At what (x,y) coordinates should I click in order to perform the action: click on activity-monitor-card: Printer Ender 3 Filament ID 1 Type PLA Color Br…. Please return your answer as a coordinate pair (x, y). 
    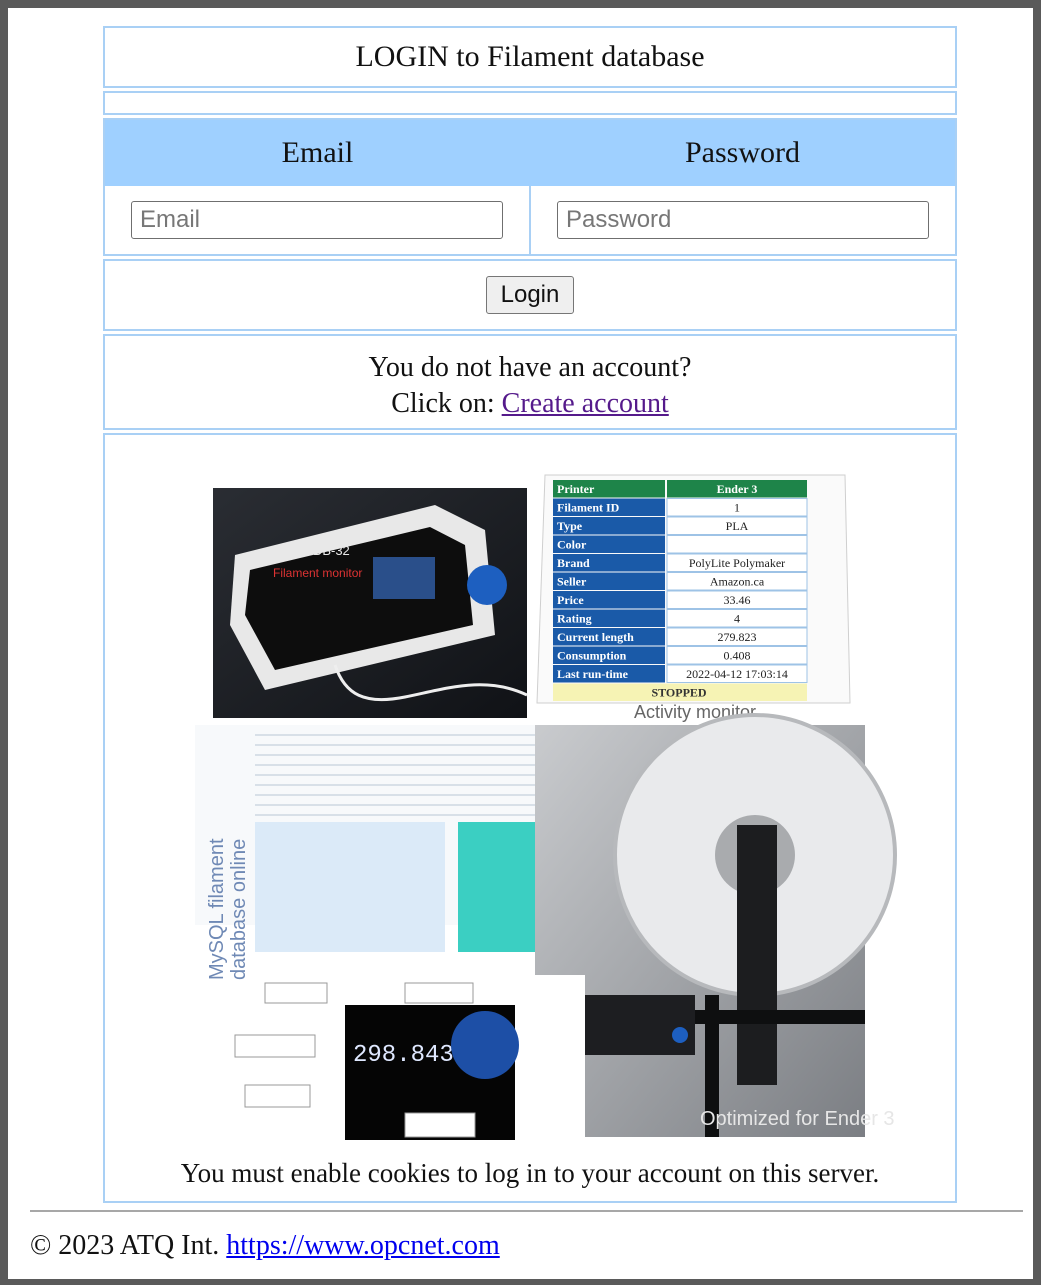
    Looking at the image, I should click on (693, 598).